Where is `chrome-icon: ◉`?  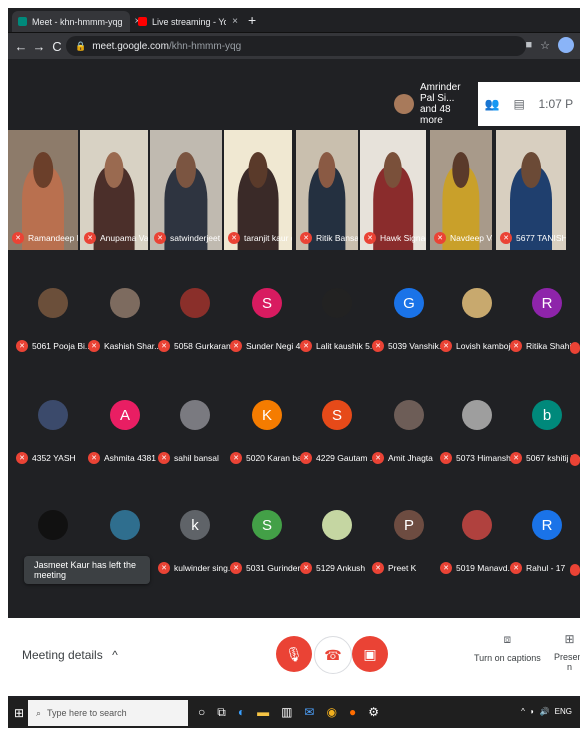
chrome-icon: ◉ is located at coordinates (331, 712).